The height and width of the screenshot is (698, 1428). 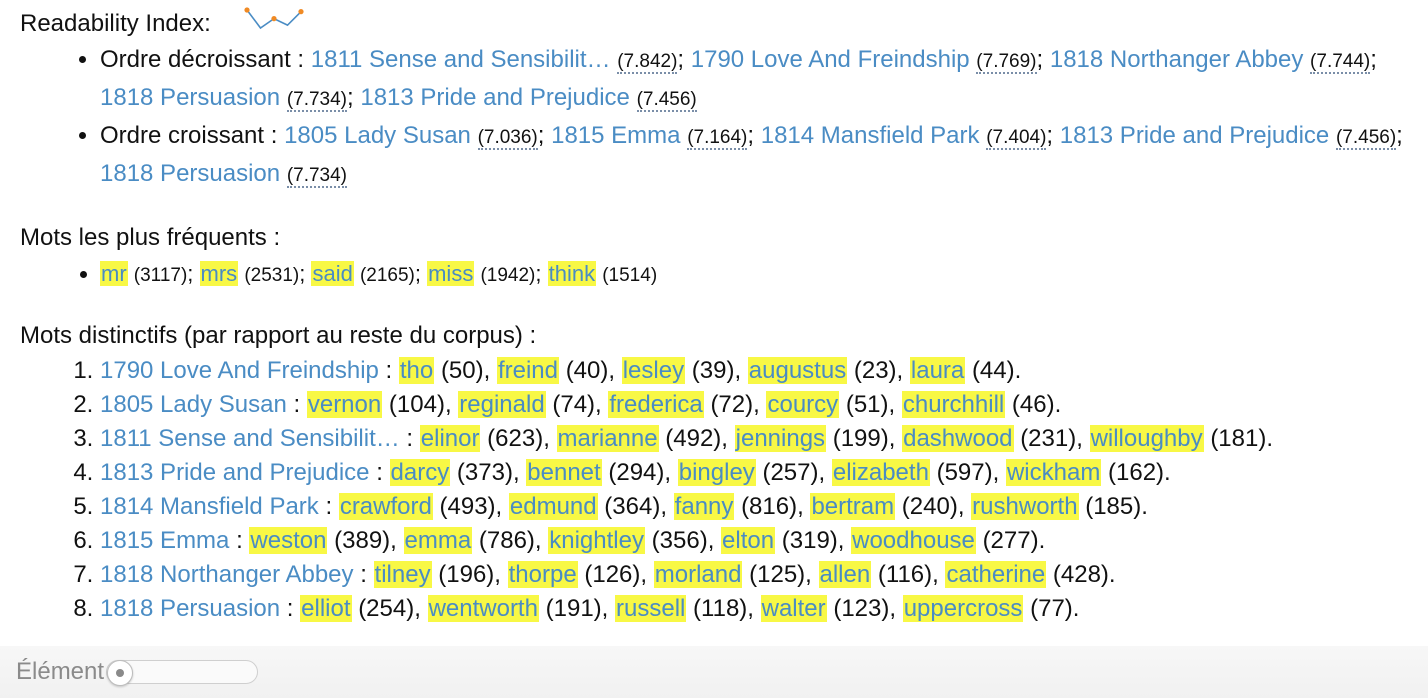 I want to click on word-link: dashwood, so click(x=958, y=438).